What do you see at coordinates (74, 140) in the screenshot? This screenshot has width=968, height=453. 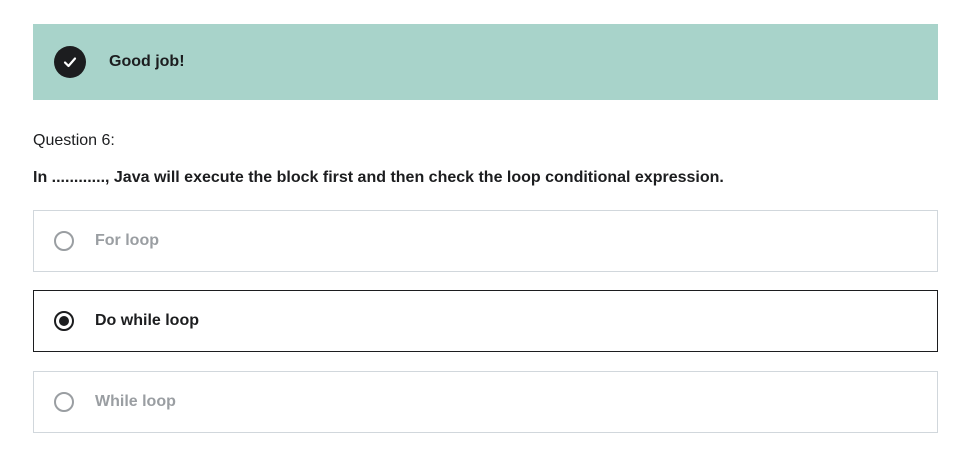 I see `question-number: Question 6:` at bounding box center [74, 140].